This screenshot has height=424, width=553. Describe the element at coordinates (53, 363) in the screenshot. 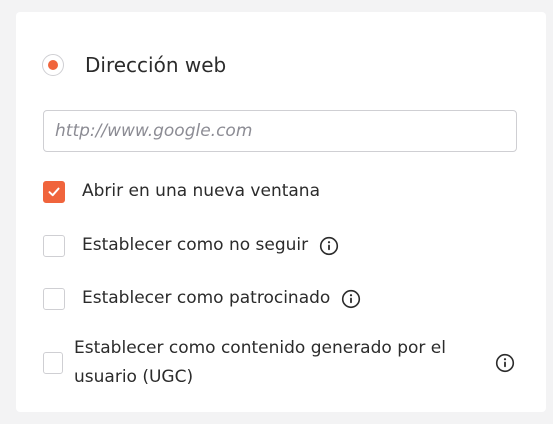

I see `ugc-checkbox` at that location.